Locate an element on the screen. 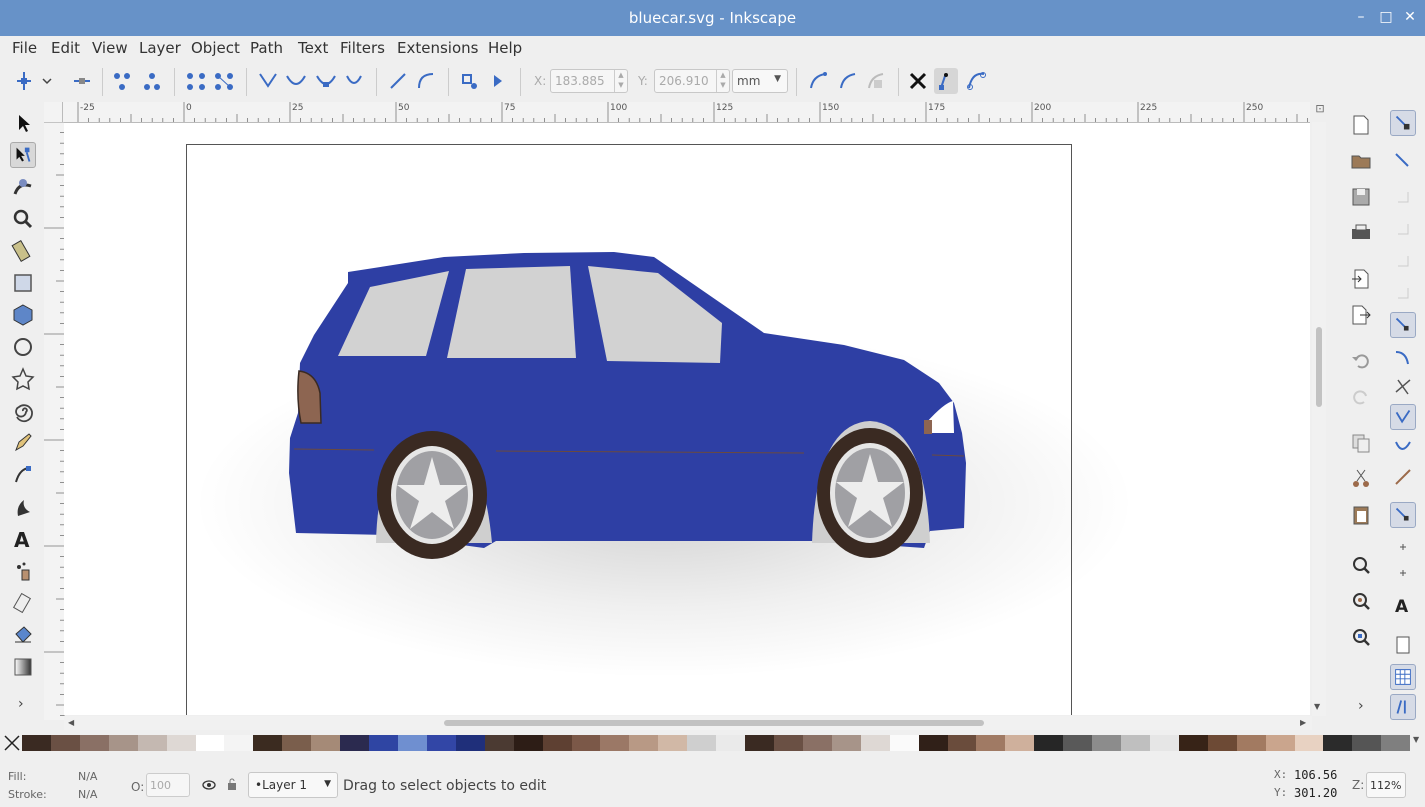  smooth-node-icon is located at coordinates (296, 81).